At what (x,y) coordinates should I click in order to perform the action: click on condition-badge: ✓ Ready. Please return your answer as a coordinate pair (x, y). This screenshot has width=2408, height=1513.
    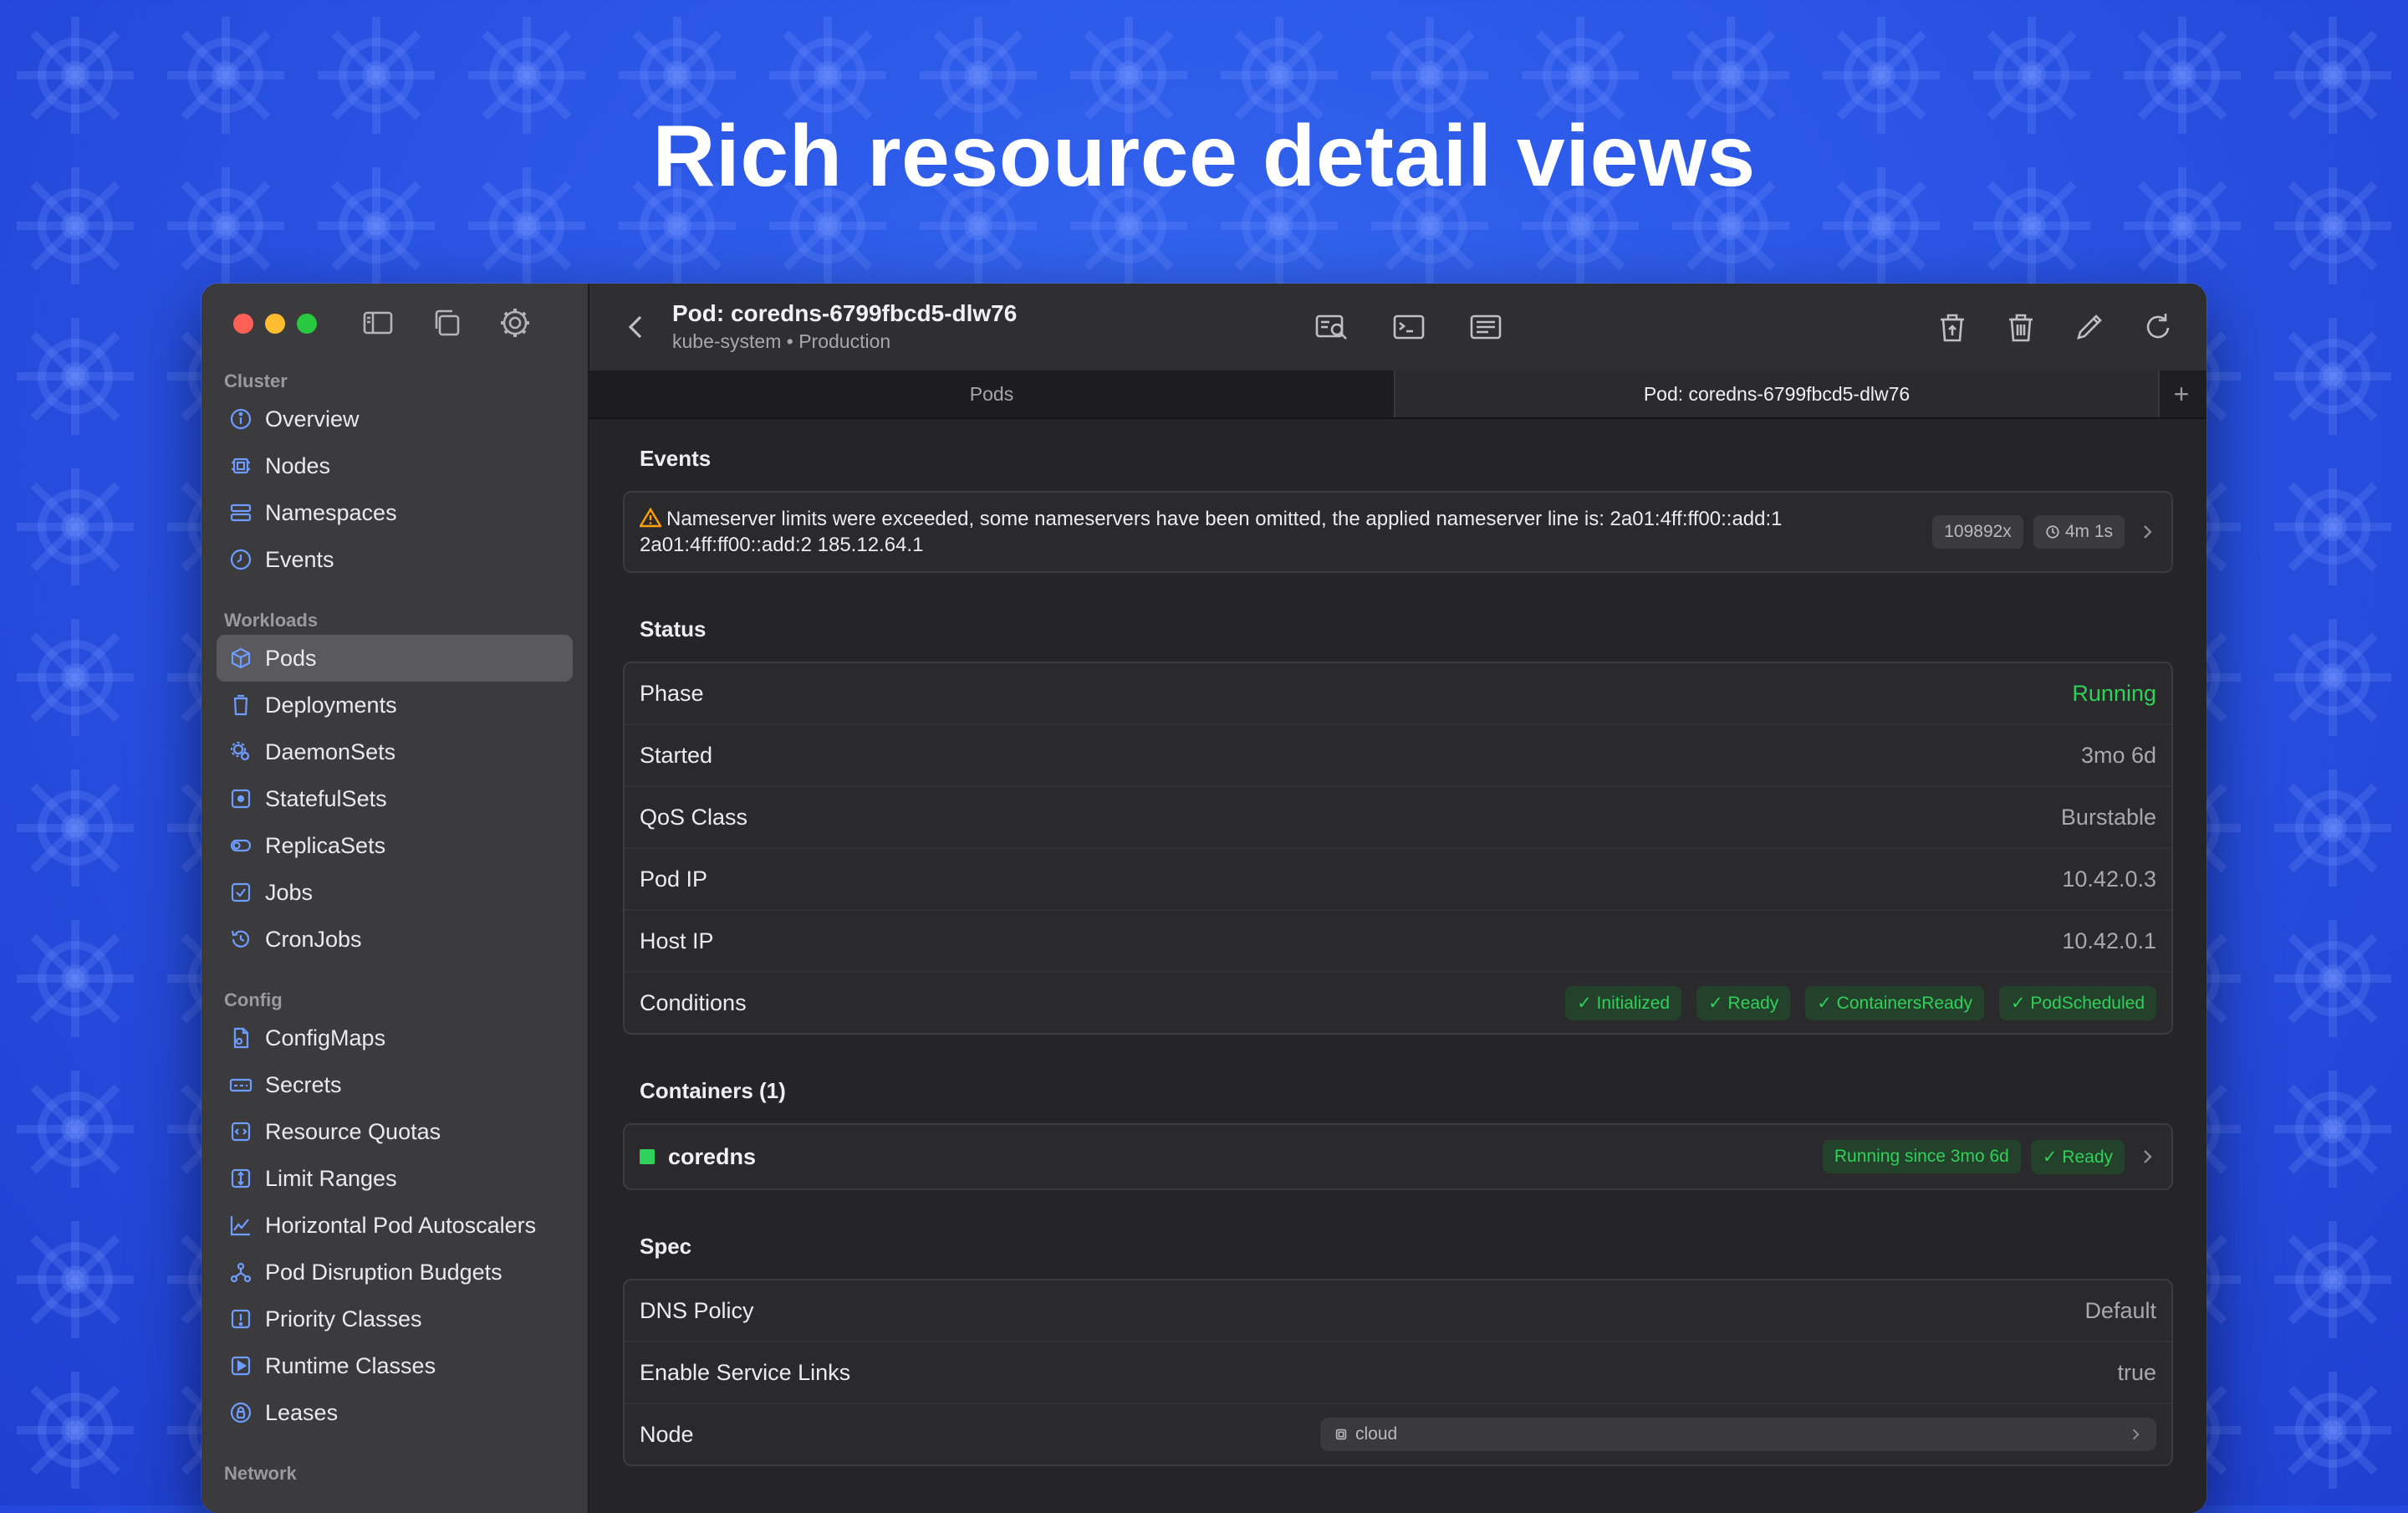
    Looking at the image, I should click on (1744, 1002).